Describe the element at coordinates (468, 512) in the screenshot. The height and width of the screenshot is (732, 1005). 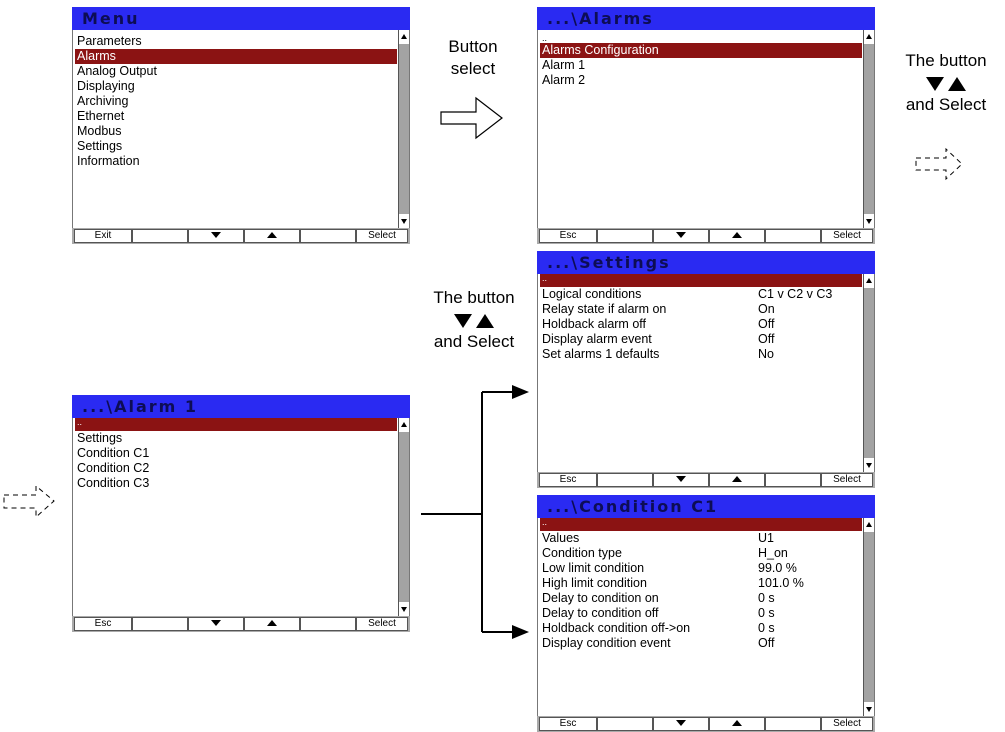
I see `branch-connector` at that location.